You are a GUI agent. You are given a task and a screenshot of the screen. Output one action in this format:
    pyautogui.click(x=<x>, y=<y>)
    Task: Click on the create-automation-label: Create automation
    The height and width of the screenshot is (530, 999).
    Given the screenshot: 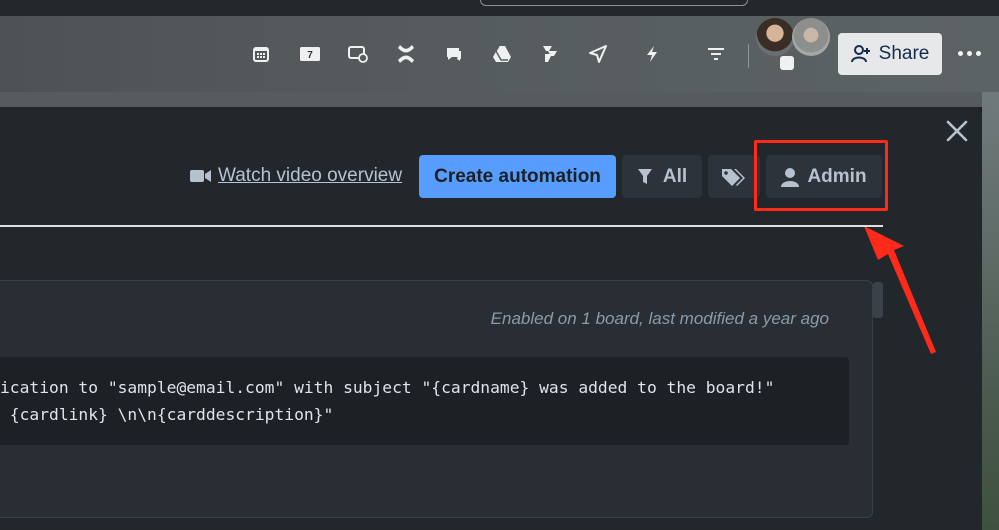 What is the action you would take?
    pyautogui.click(x=517, y=176)
    